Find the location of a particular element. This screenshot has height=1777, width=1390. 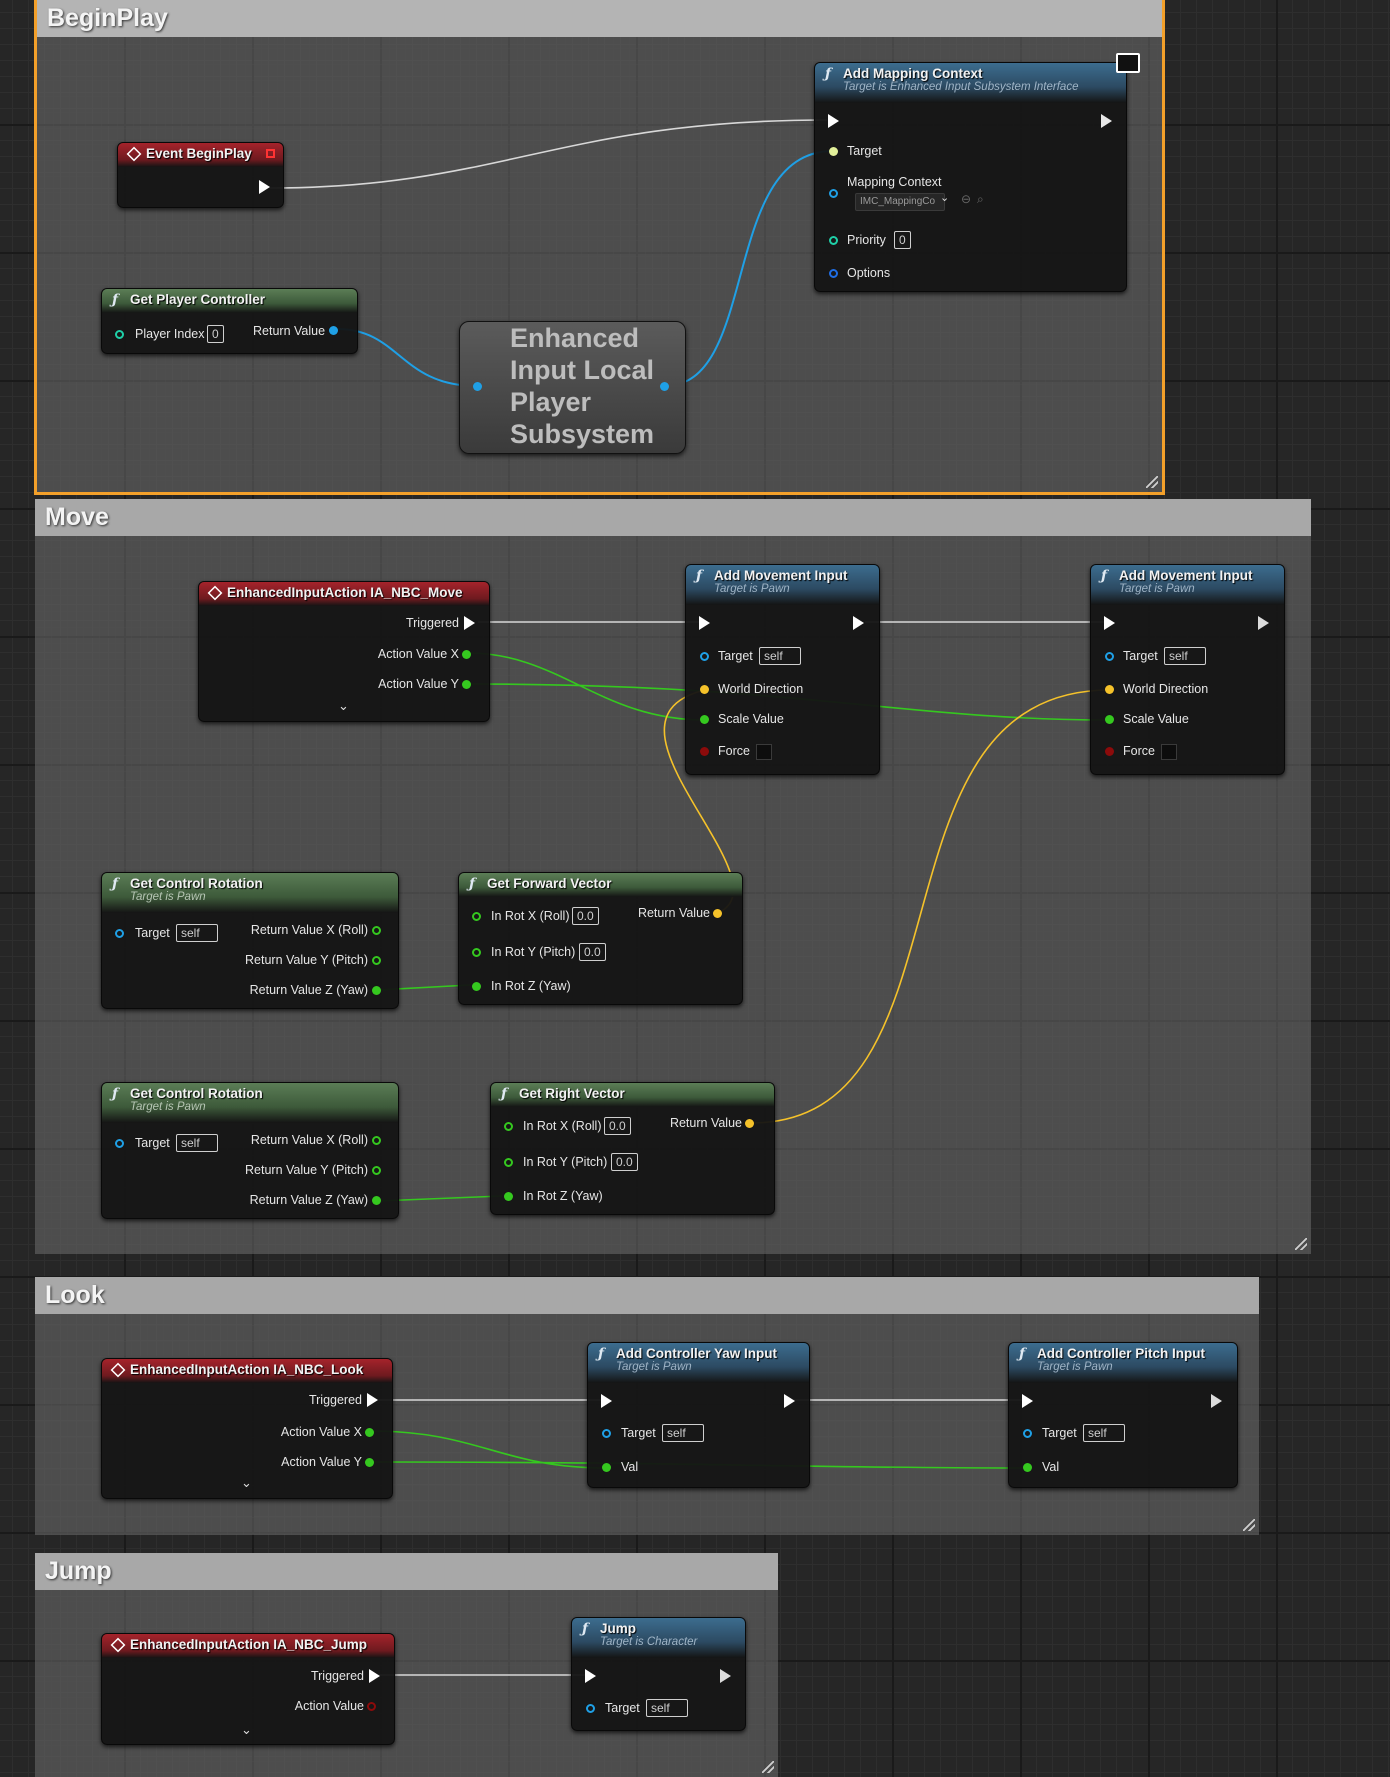

mapping-context-dropdown: IMC_MappingCo is located at coordinates (900, 202).